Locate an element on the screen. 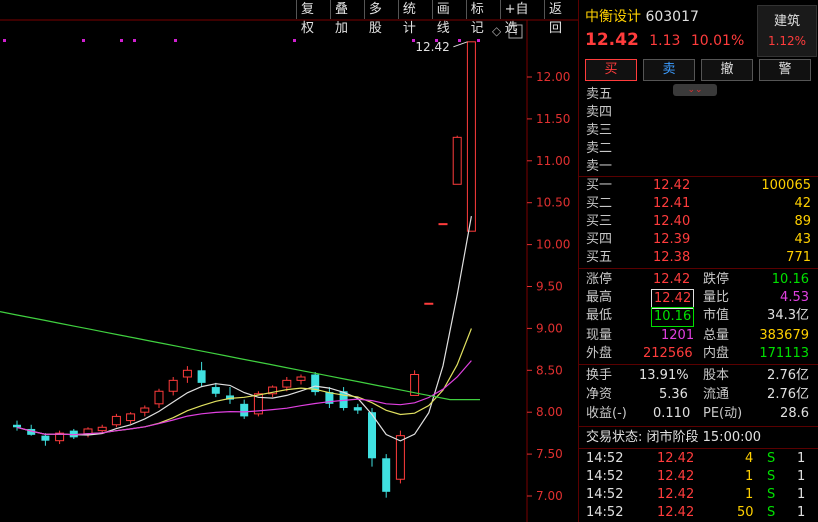 The height and width of the screenshot is (522, 818). toolbar-restore-rights: 复权 is located at coordinates (313, 18).